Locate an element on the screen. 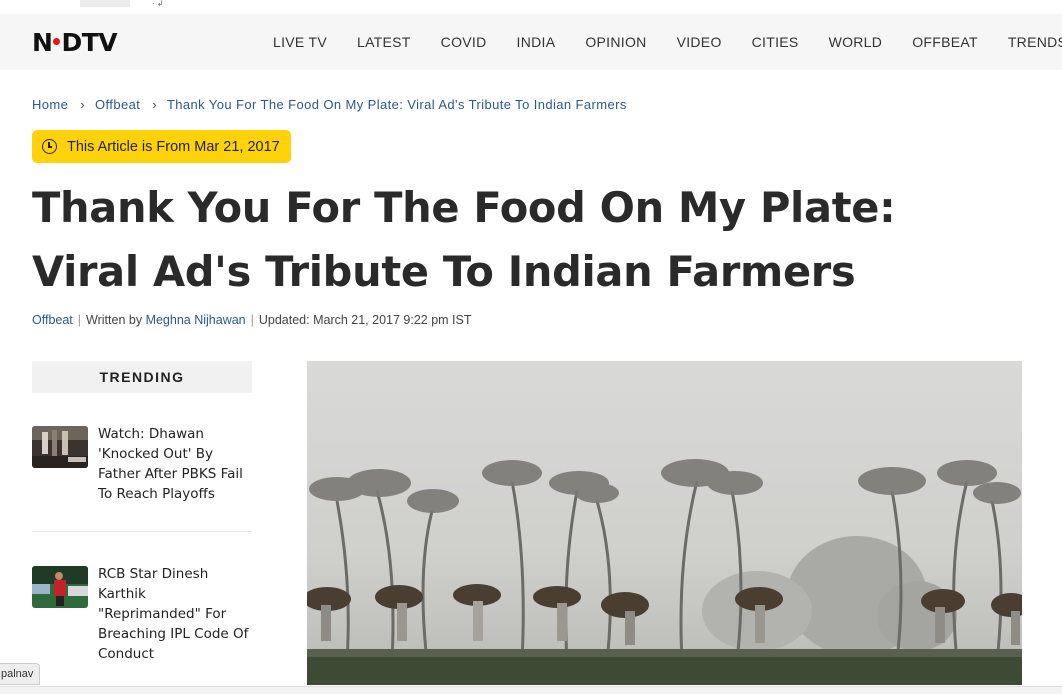 This screenshot has width=1062, height=694. nav-item-india: INDIA is located at coordinates (536, 42).